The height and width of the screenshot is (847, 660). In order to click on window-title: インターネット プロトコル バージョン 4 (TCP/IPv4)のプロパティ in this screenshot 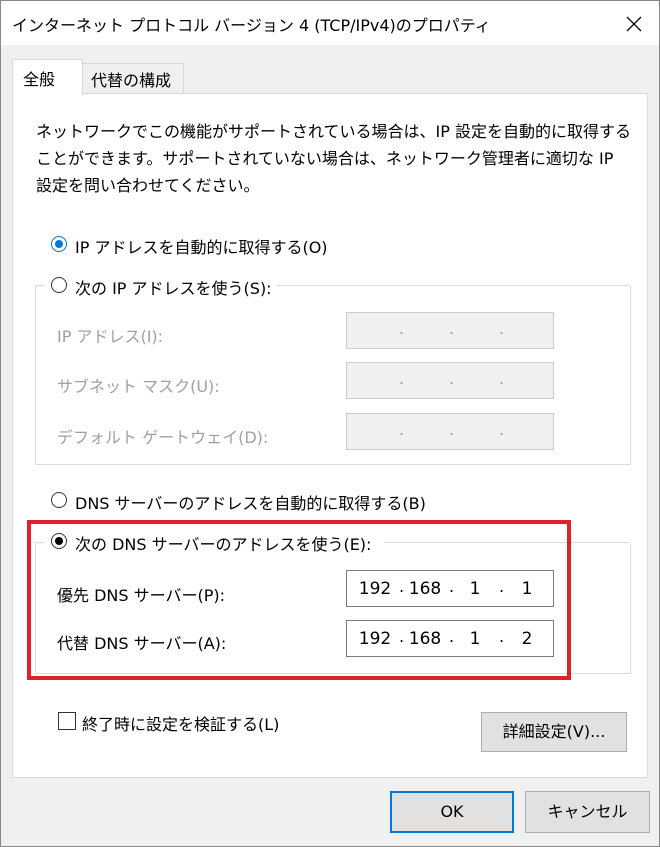, I will do `click(251, 25)`.